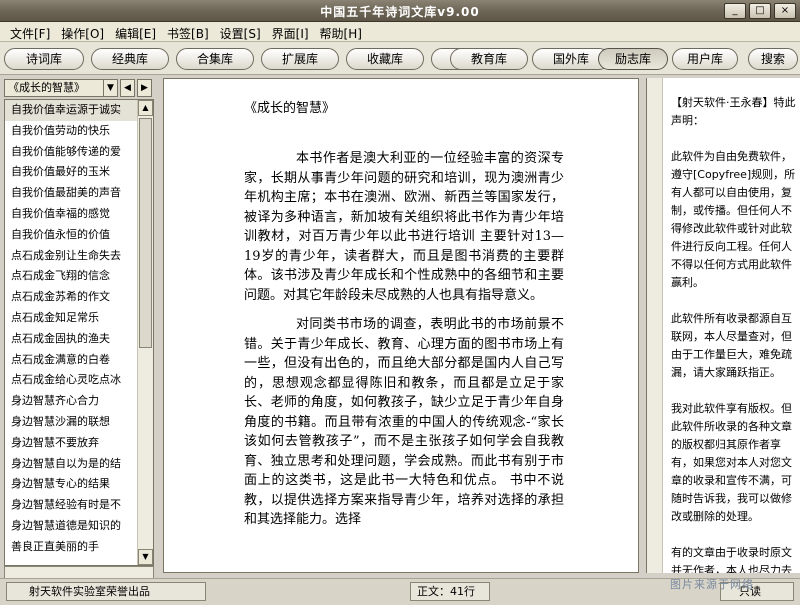 Image resolution: width=800 pixels, height=605 pixels. What do you see at coordinates (127, 88) in the screenshot?
I see `prev-arrow-icon: ◀` at bounding box center [127, 88].